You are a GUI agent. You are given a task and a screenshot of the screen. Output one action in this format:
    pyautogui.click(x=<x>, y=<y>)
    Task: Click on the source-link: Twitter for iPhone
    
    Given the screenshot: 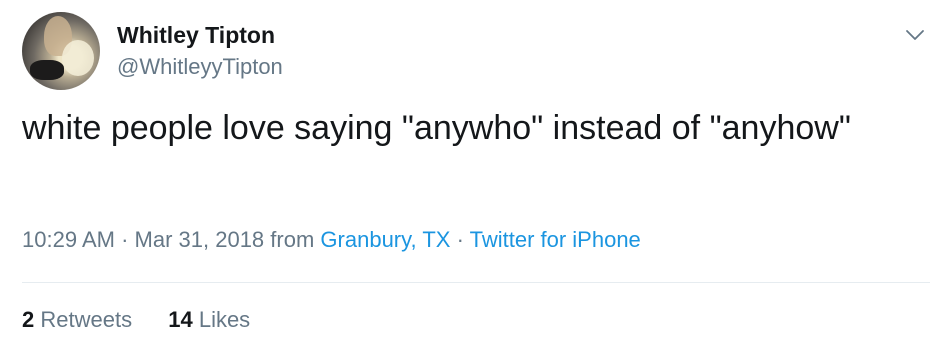 What is the action you would take?
    pyautogui.click(x=555, y=239)
    